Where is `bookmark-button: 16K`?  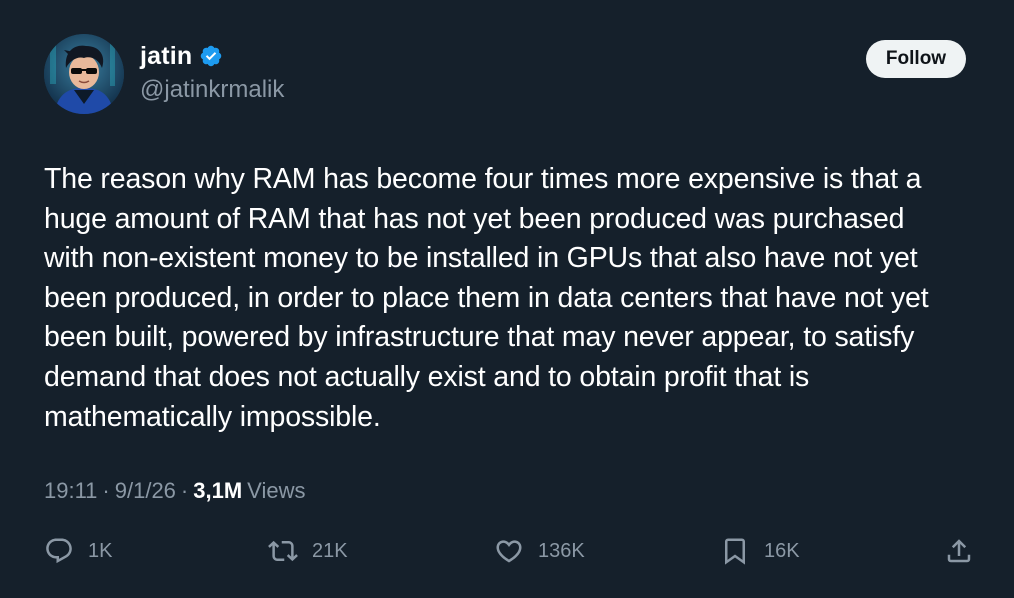
bookmark-button: 16K is located at coordinates (760, 551).